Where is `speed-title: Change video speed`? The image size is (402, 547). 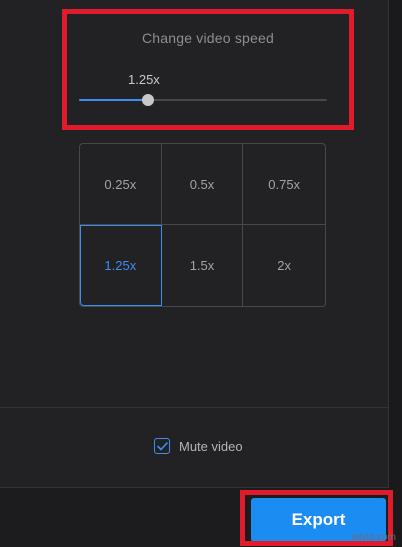 speed-title: Change video speed is located at coordinates (208, 38).